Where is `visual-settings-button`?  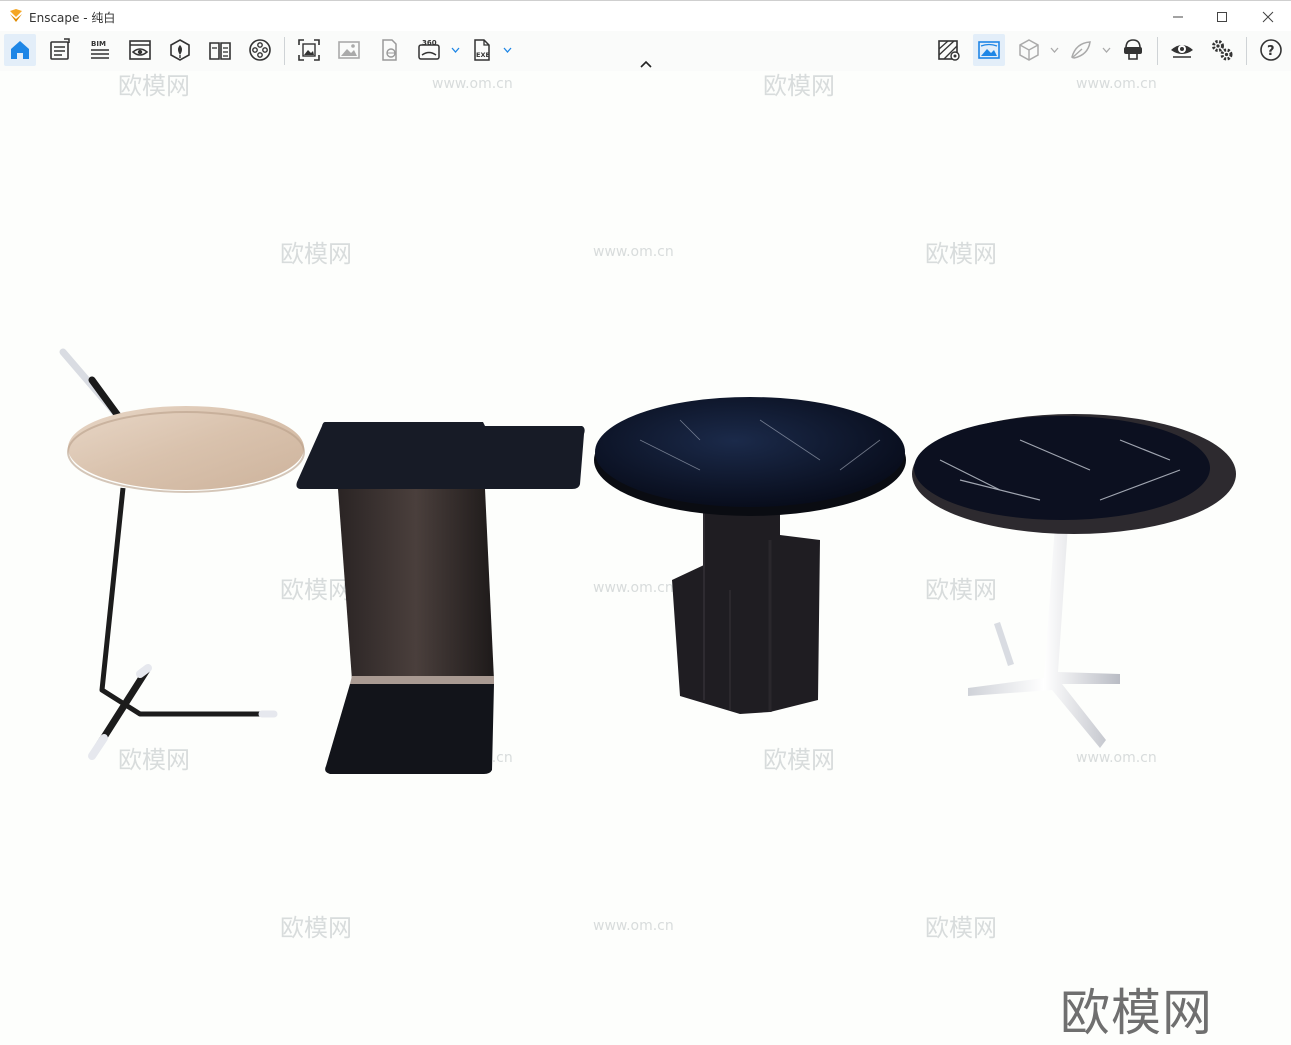
visual-settings-button is located at coordinates (60, 50).